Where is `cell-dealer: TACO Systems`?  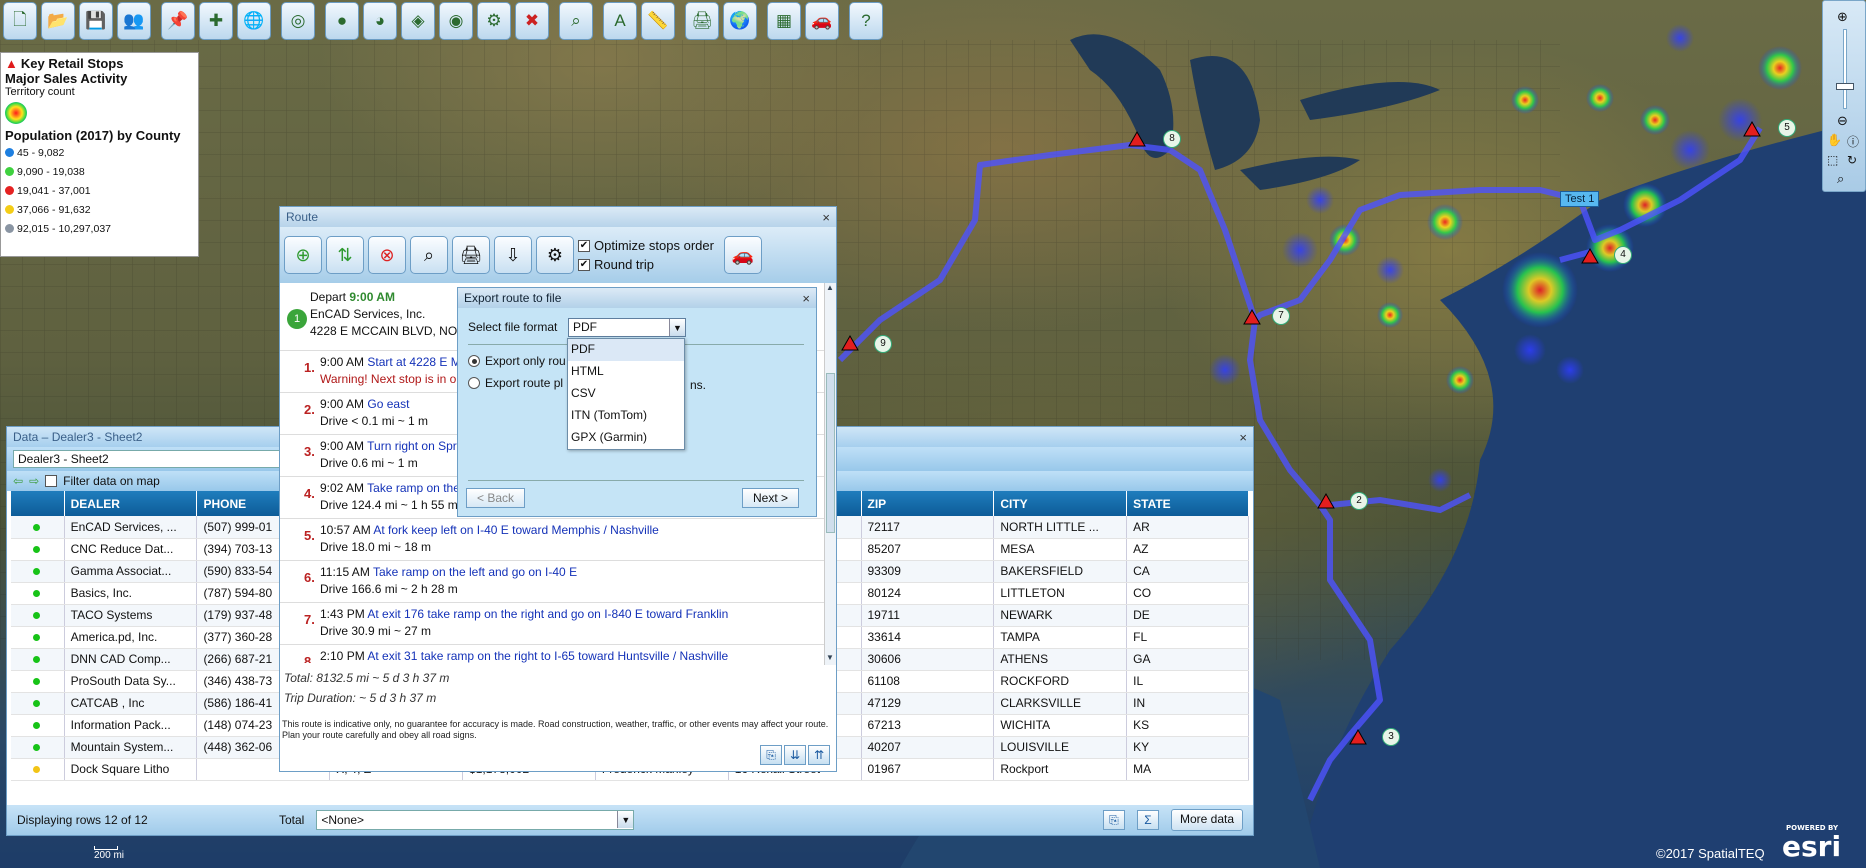 cell-dealer: TACO Systems is located at coordinates (131, 615).